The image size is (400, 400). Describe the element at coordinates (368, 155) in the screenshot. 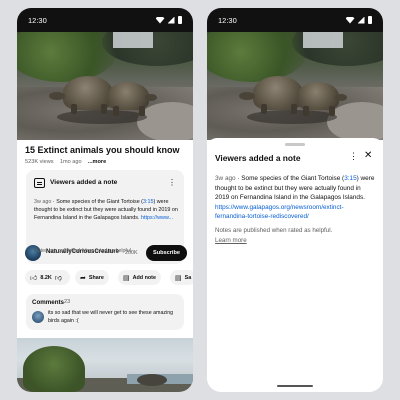

I see `close-icon: ✕` at that location.